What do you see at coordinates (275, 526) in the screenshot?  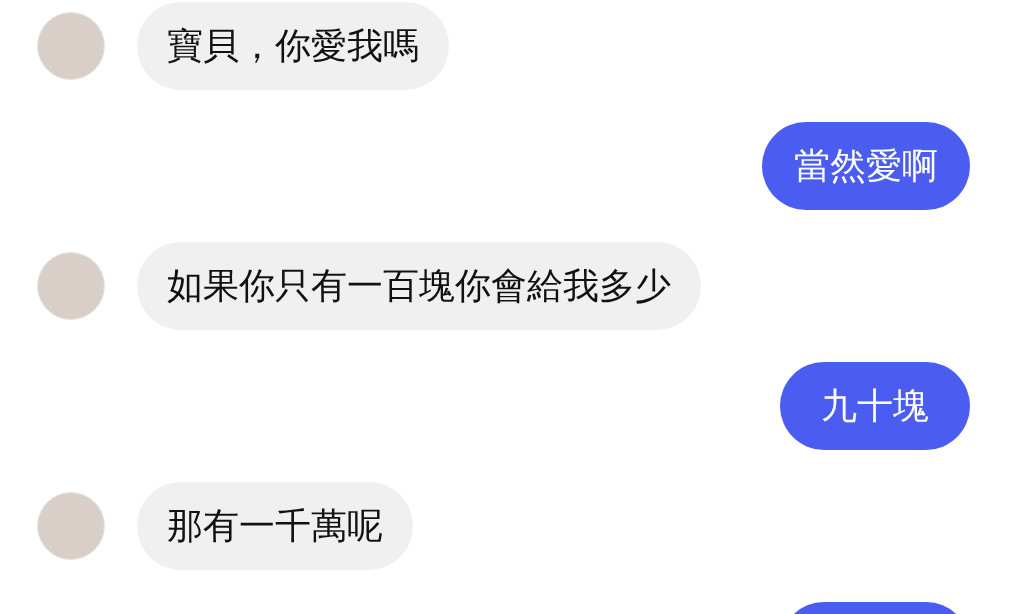 I see `chat-bubble: 那有一千萬呢` at bounding box center [275, 526].